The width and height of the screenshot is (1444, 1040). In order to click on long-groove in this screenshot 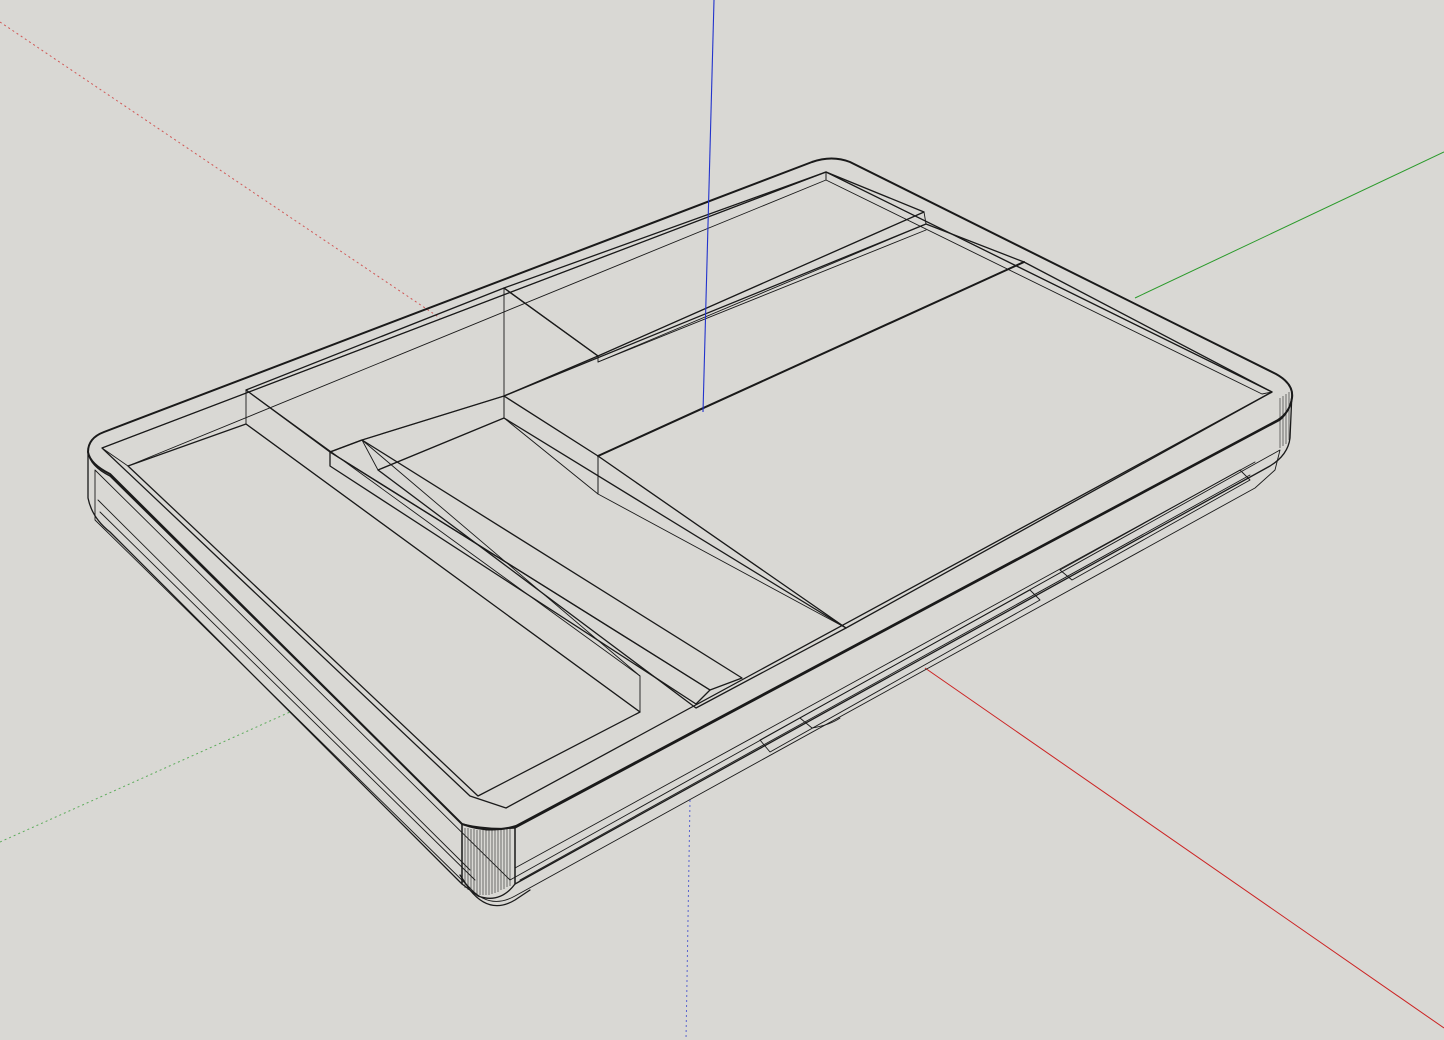, I will do `click(764, 340)`.